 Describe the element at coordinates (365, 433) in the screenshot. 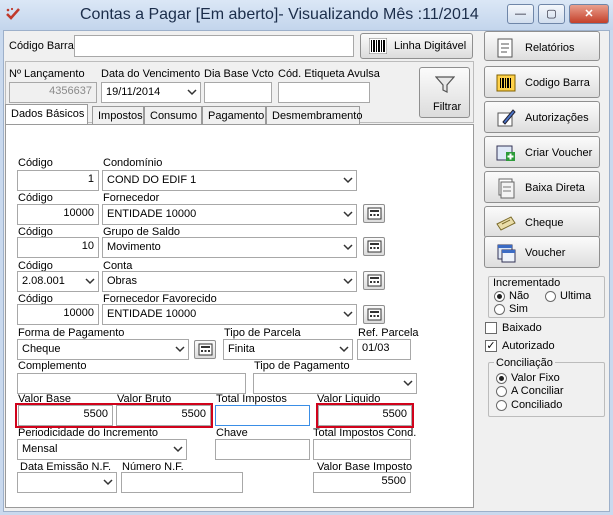

I see `total-impostos-cond-label: Total Impostos Cond.` at that location.